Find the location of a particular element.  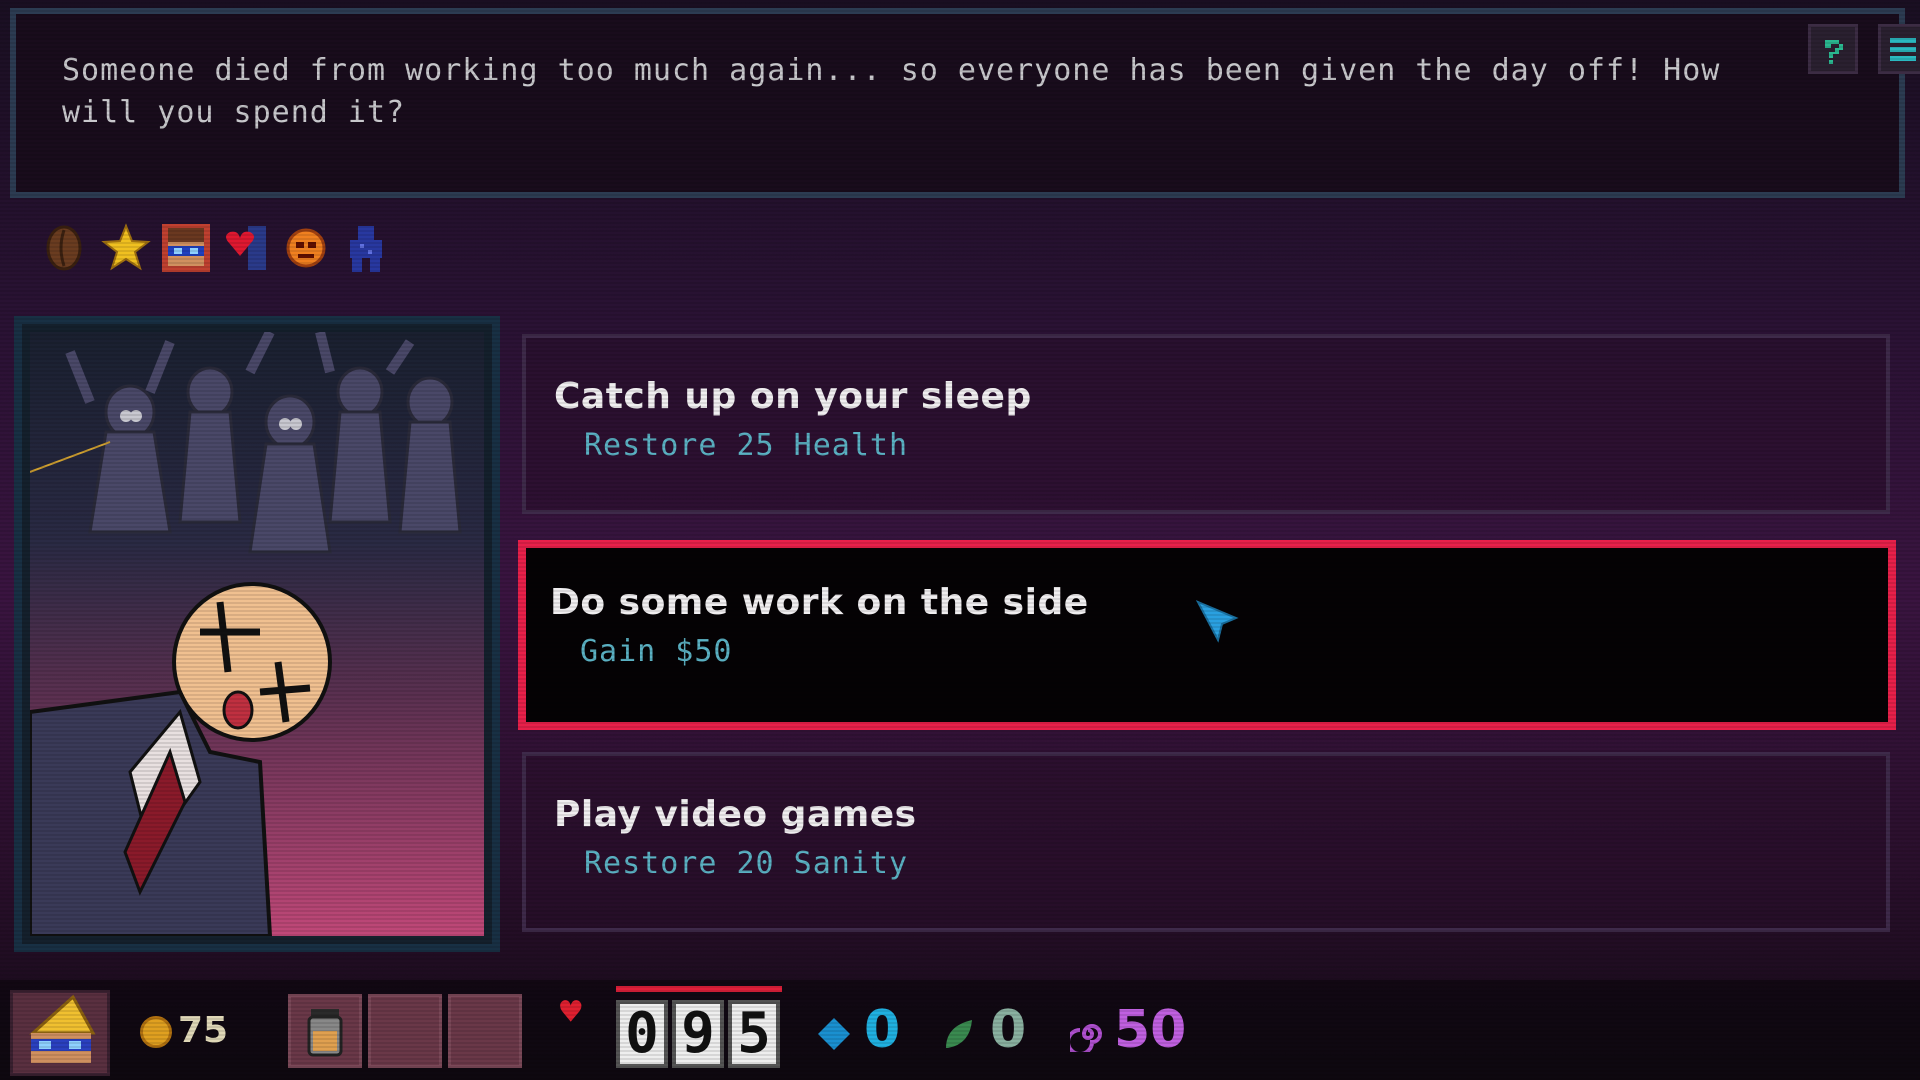

character-portrait-icon is located at coordinates (186, 248).